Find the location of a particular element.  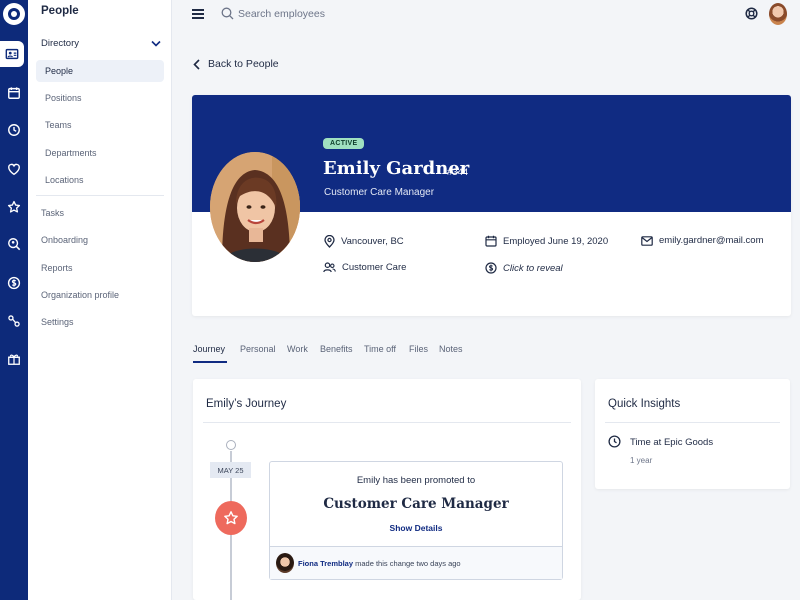

chevron-left-icon is located at coordinates (196, 64).